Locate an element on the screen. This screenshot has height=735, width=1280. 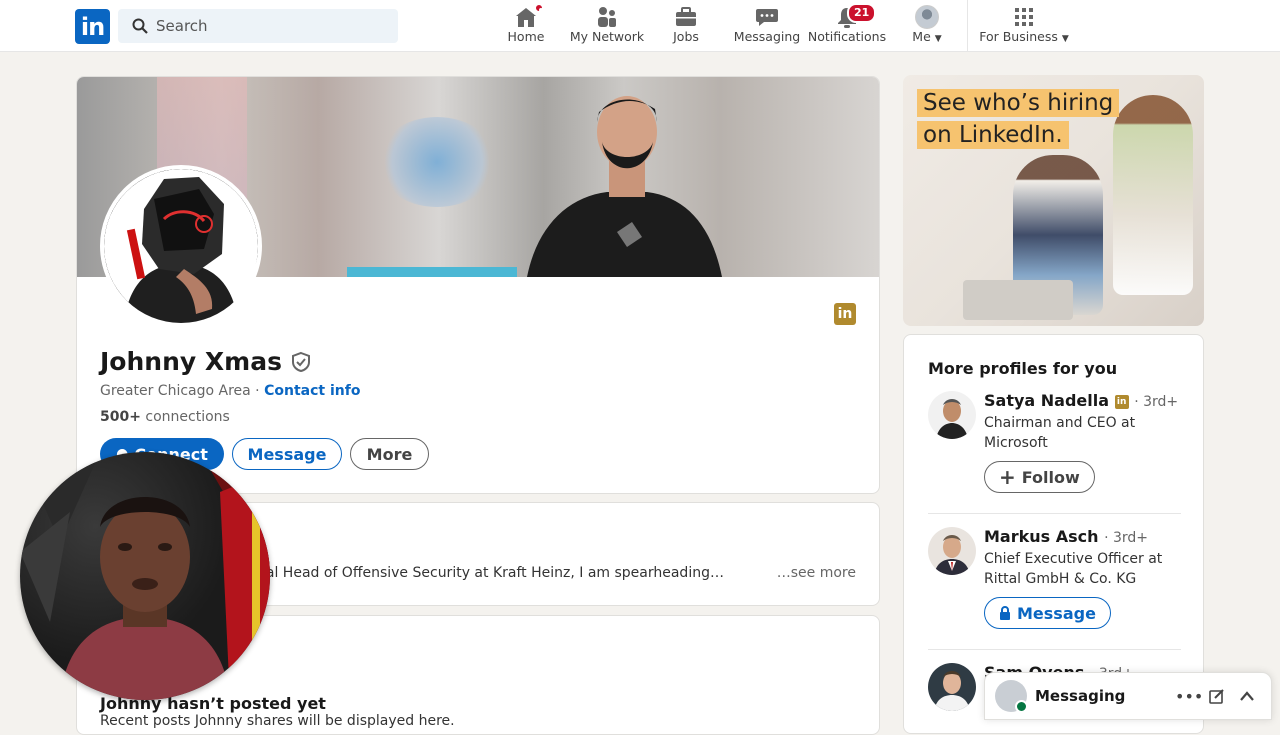
notifications-badge: 21 is located at coordinates (862, 13).